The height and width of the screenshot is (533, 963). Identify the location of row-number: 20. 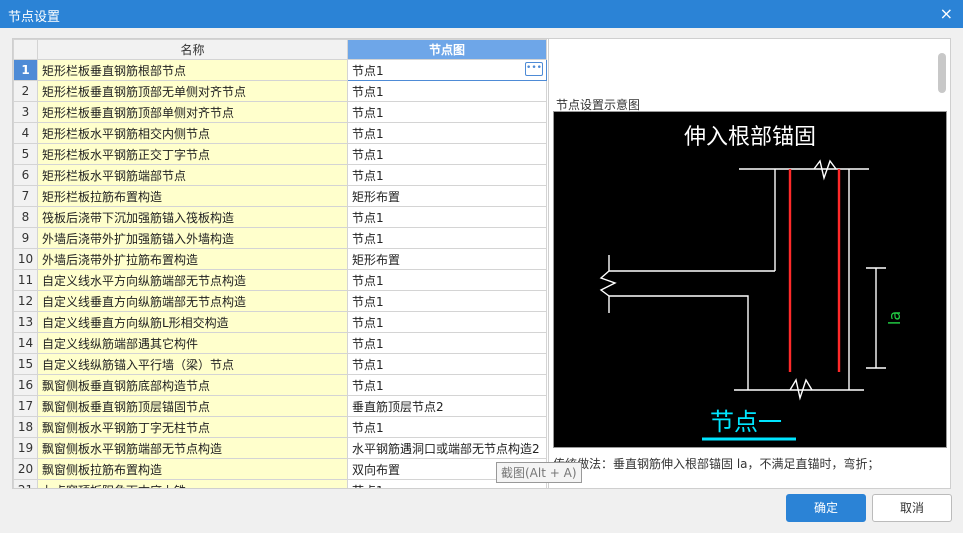
(25, 469).